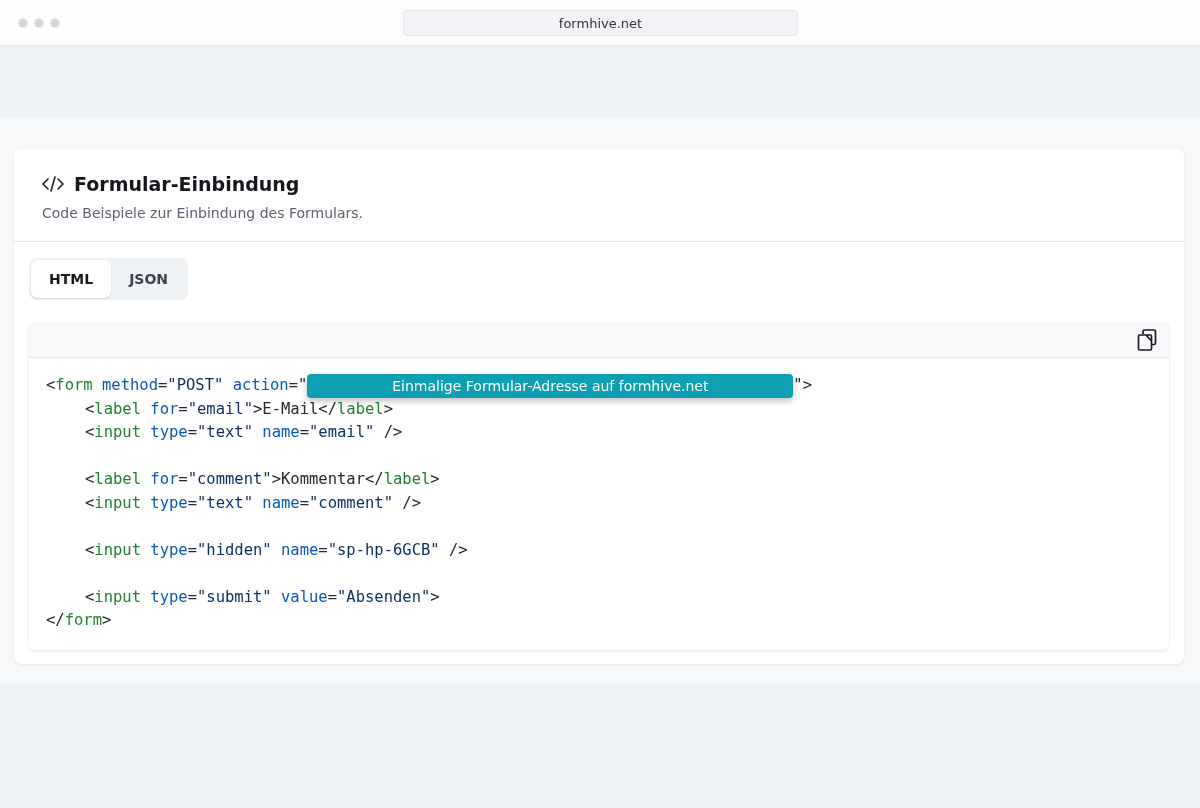  Describe the element at coordinates (203, 213) in the screenshot. I see `card-subtitle: Code Beispiele zur Einbindung des Formulars.` at that location.